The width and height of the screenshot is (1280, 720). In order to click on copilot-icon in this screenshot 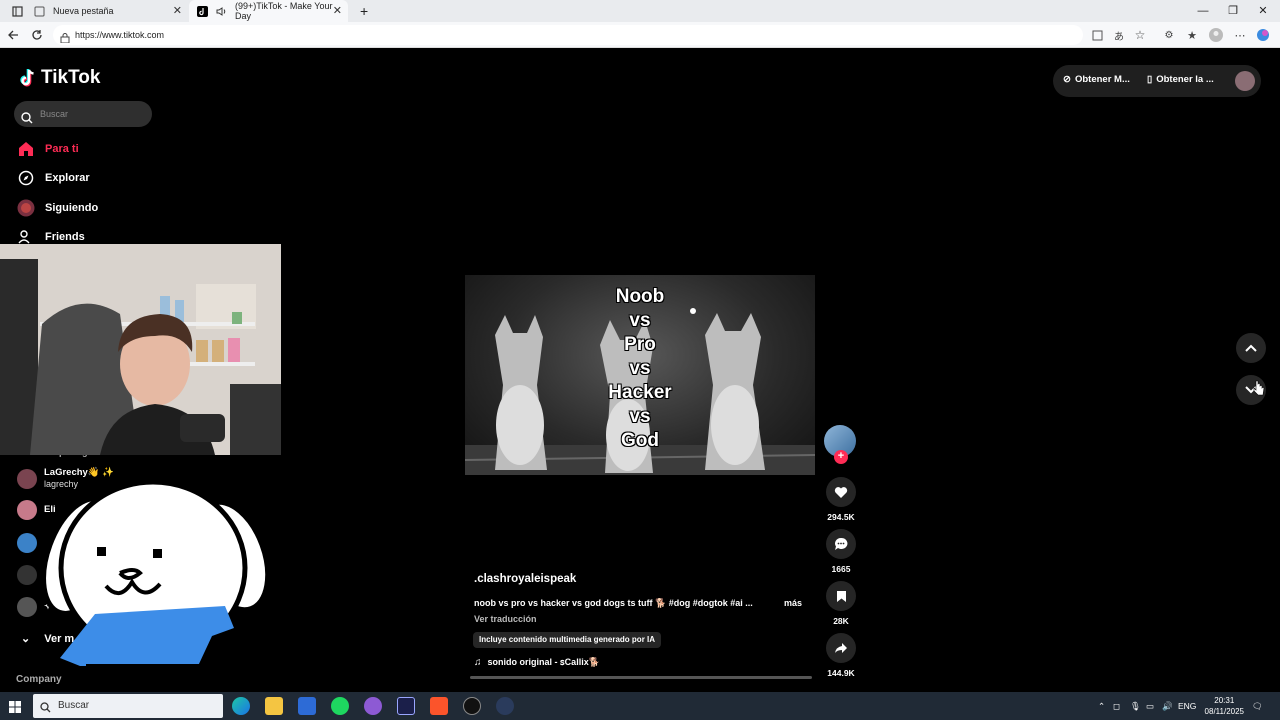, I will do `click(1263, 35)`.